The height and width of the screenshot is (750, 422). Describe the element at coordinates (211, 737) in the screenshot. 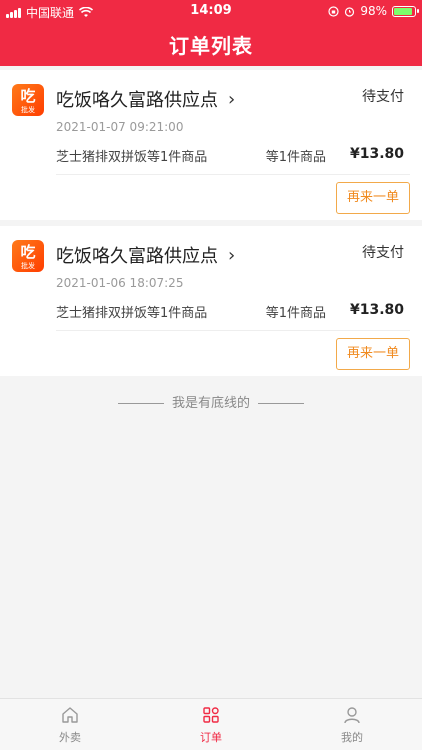

I see `tab-label: 订单` at that location.